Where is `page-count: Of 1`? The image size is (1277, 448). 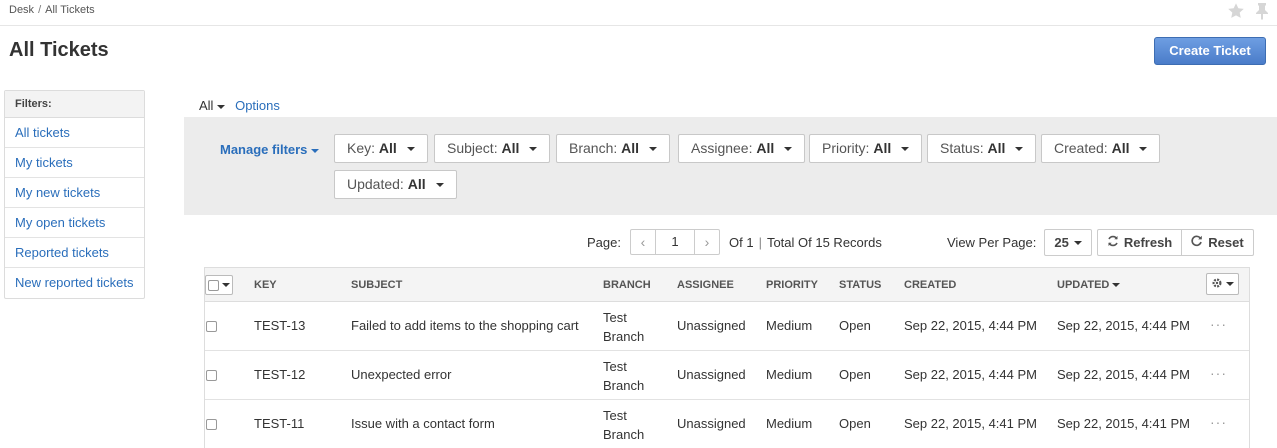 page-count: Of 1 is located at coordinates (741, 242).